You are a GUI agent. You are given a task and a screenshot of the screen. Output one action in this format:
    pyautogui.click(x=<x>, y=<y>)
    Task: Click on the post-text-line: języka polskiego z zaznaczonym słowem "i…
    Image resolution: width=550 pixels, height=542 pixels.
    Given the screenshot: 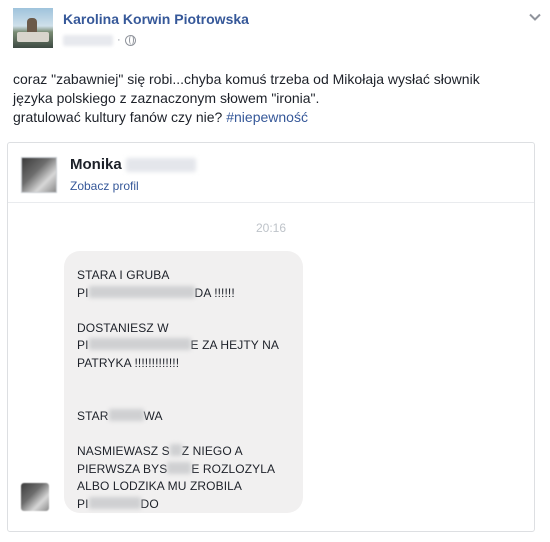 What is the action you would take?
    pyautogui.click(x=166, y=98)
    